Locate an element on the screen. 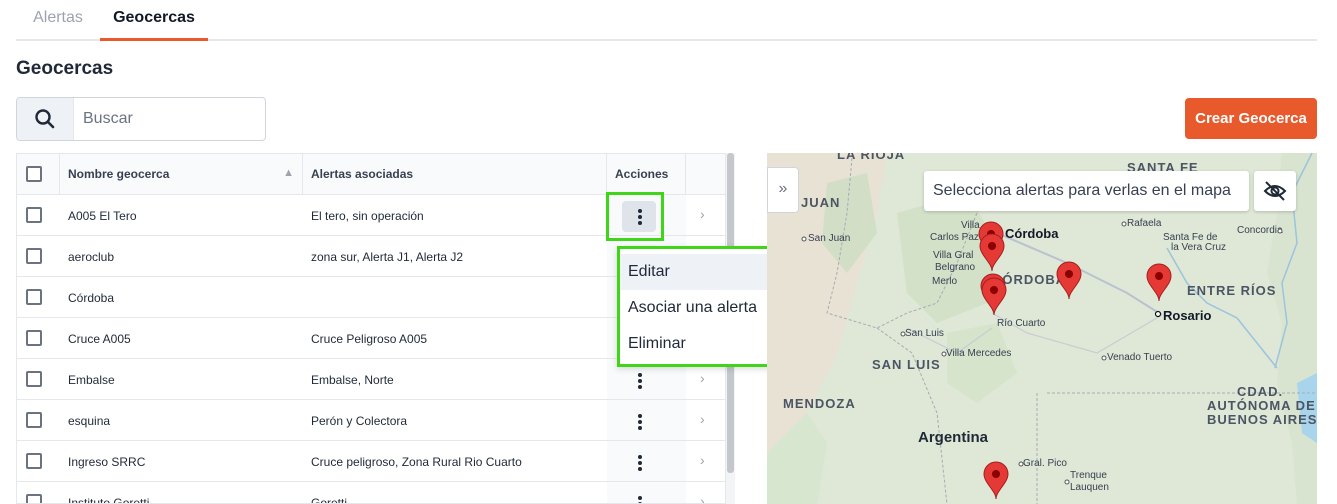 The image size is (1337, 504). cell-alerts: Goretti is located at coordinates (329, 500).